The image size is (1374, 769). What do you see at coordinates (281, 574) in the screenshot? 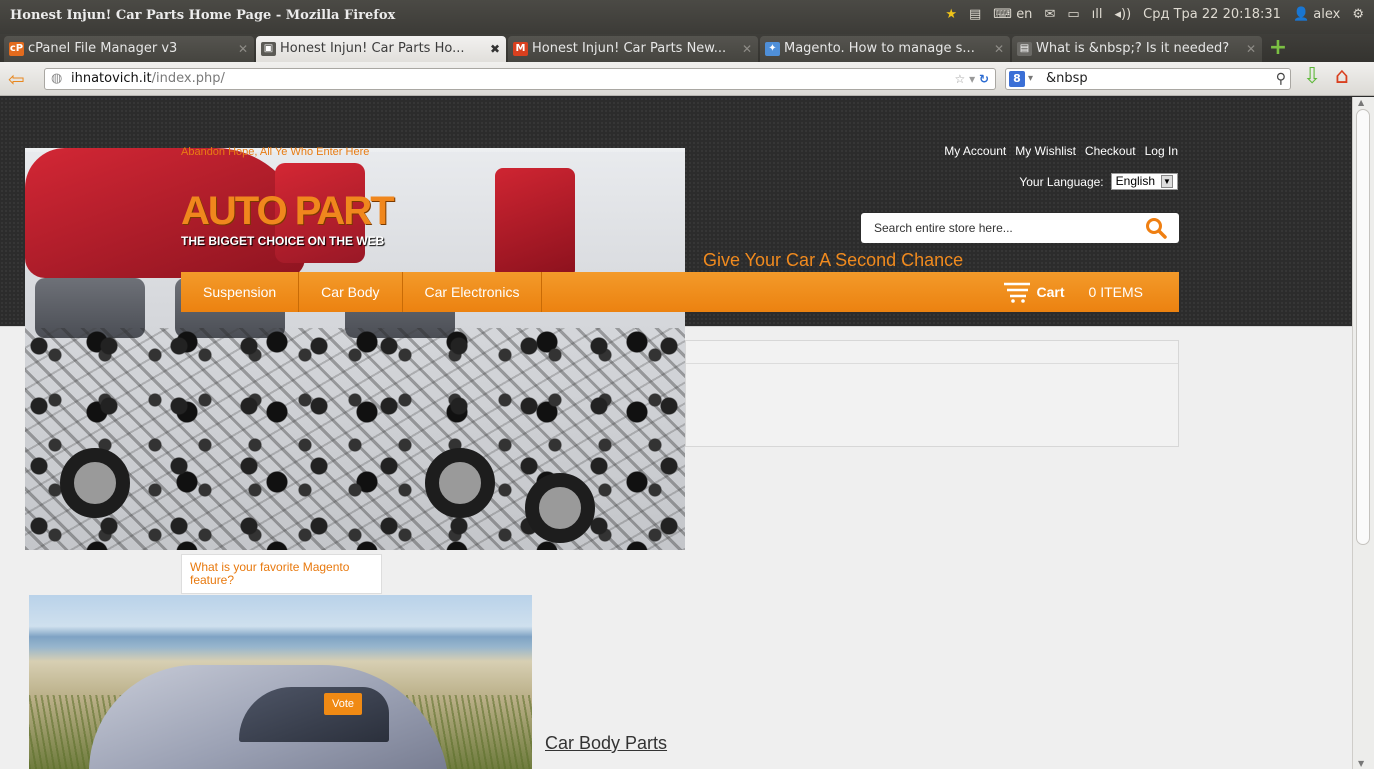
I see `poll-question: What is your favorite Magento feature?` at bounding box center [281, 574].